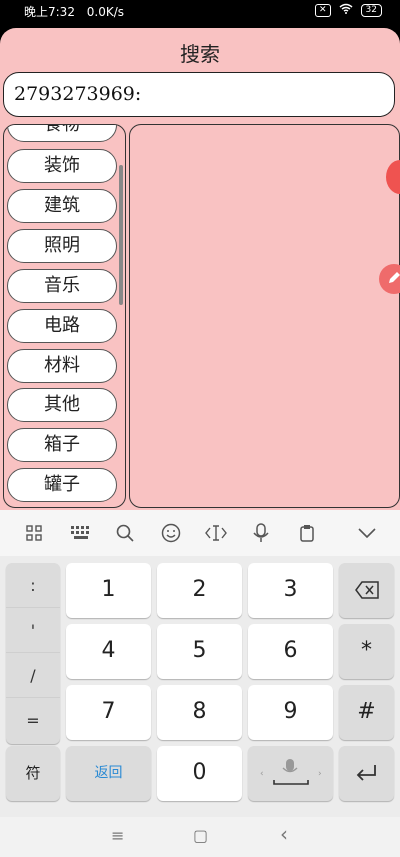  Describe the element at coordinates (33, 675) in the screenshot. I see `symbol-key-slash: /` at that location.